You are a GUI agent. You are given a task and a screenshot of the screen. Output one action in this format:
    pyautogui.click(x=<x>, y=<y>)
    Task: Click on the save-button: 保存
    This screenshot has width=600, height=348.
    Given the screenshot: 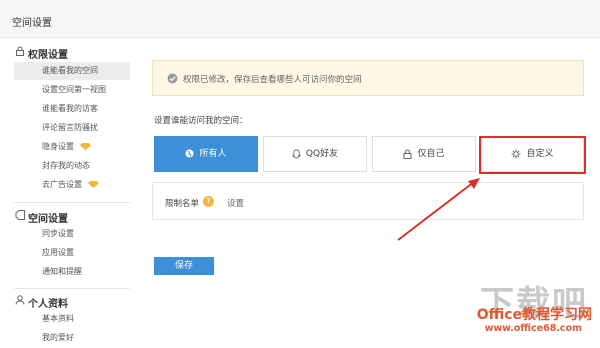 What is the action you would take?
    pyautogui.click(x=184, y=266)
    